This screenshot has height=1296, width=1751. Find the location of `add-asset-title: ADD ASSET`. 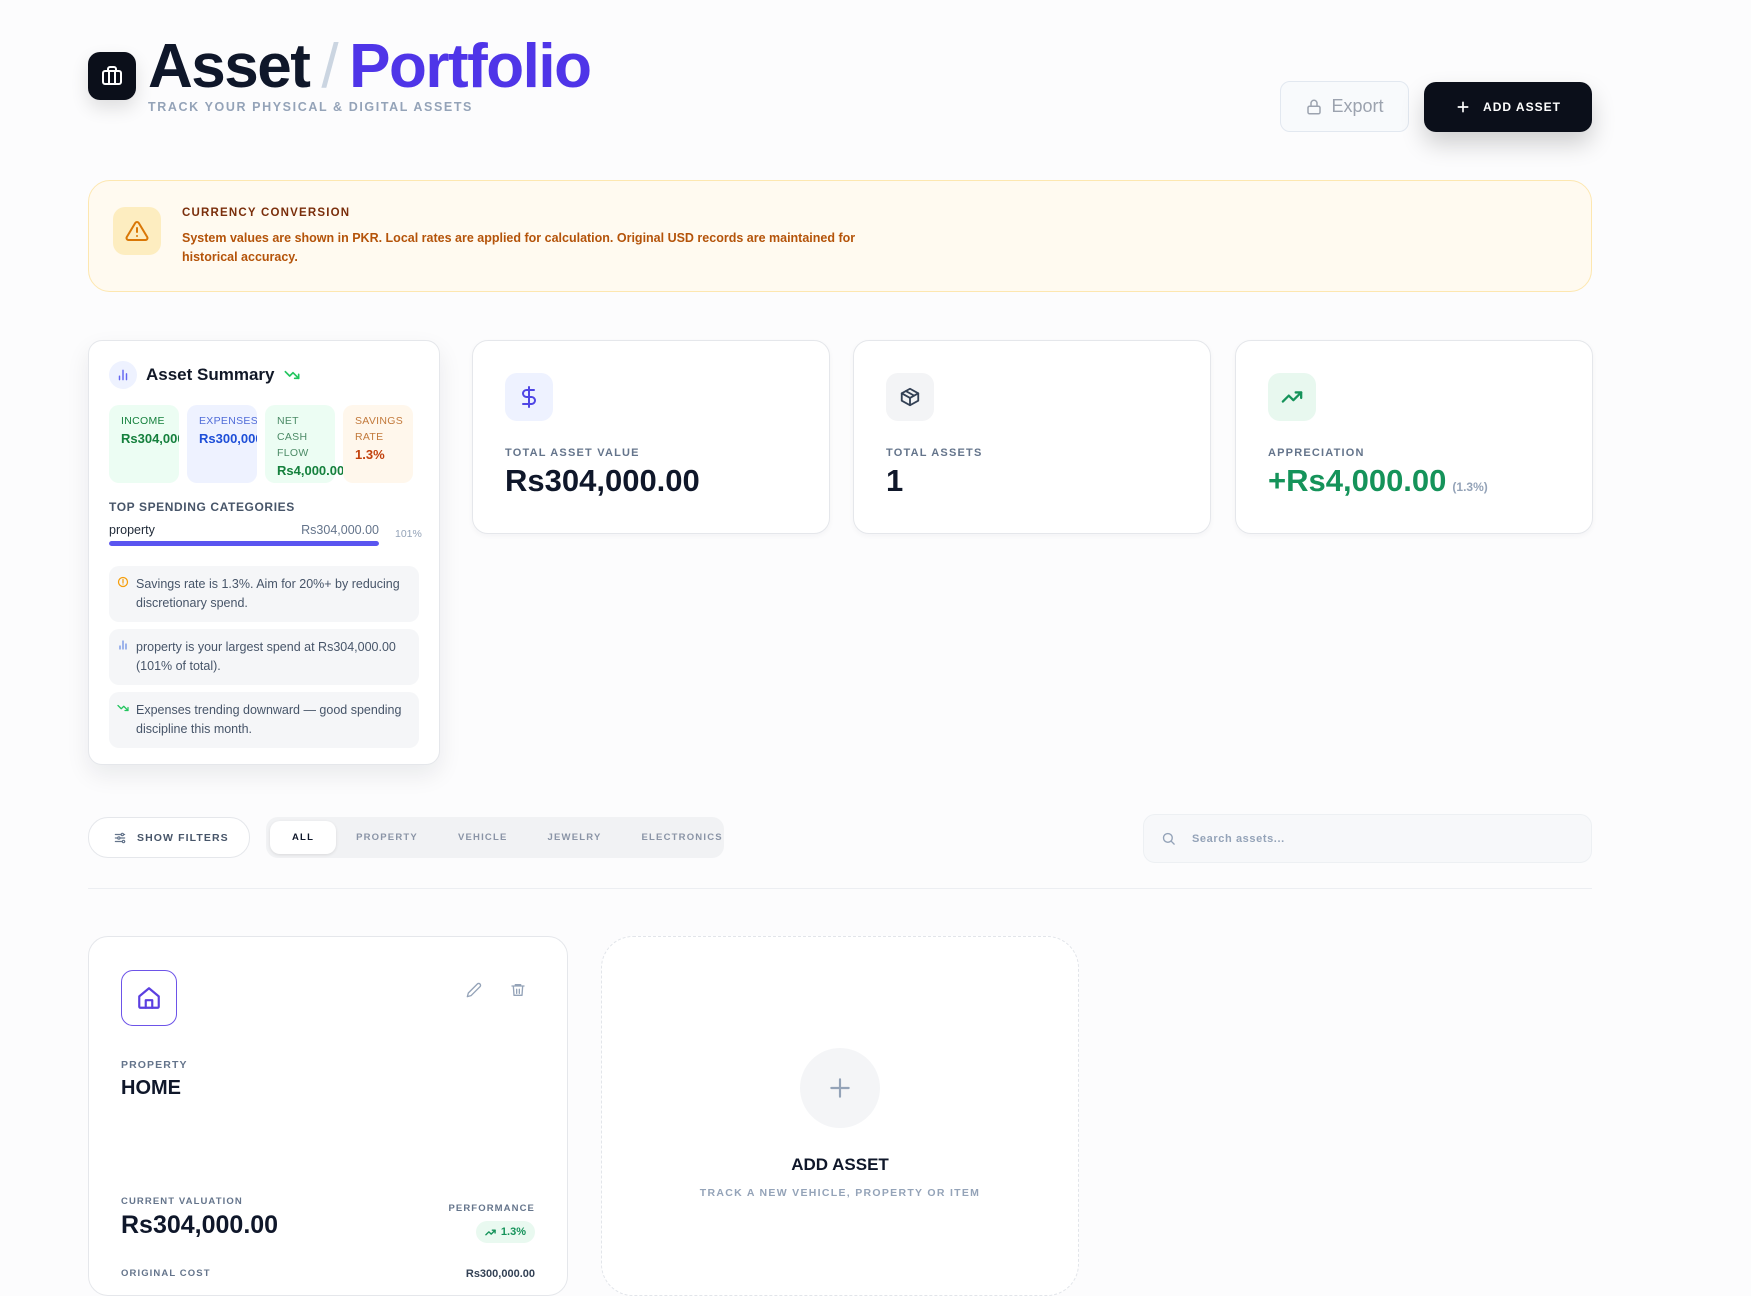

add-asset-title: ADD ASSET is located at coordinates (840, 1164).